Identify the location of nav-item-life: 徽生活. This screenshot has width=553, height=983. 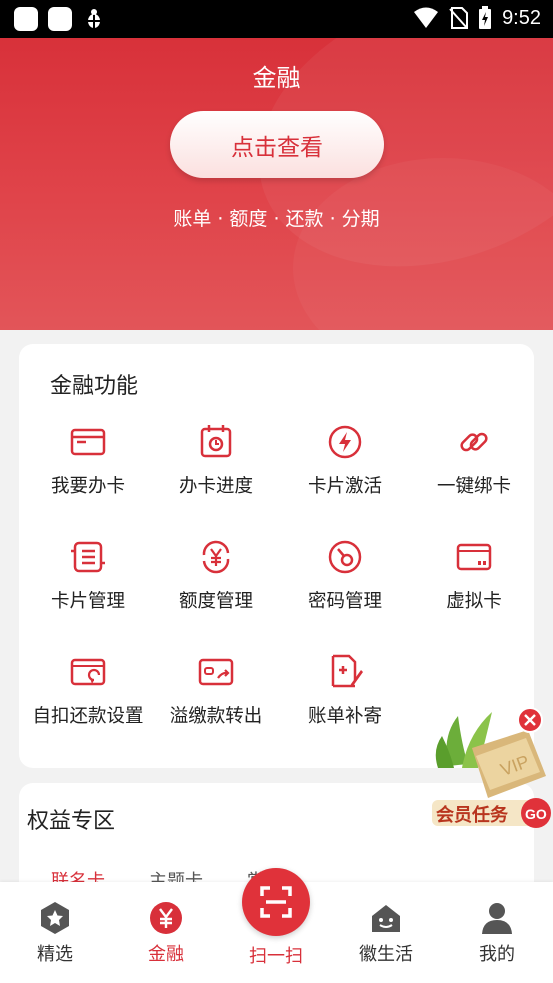
(386, 924).